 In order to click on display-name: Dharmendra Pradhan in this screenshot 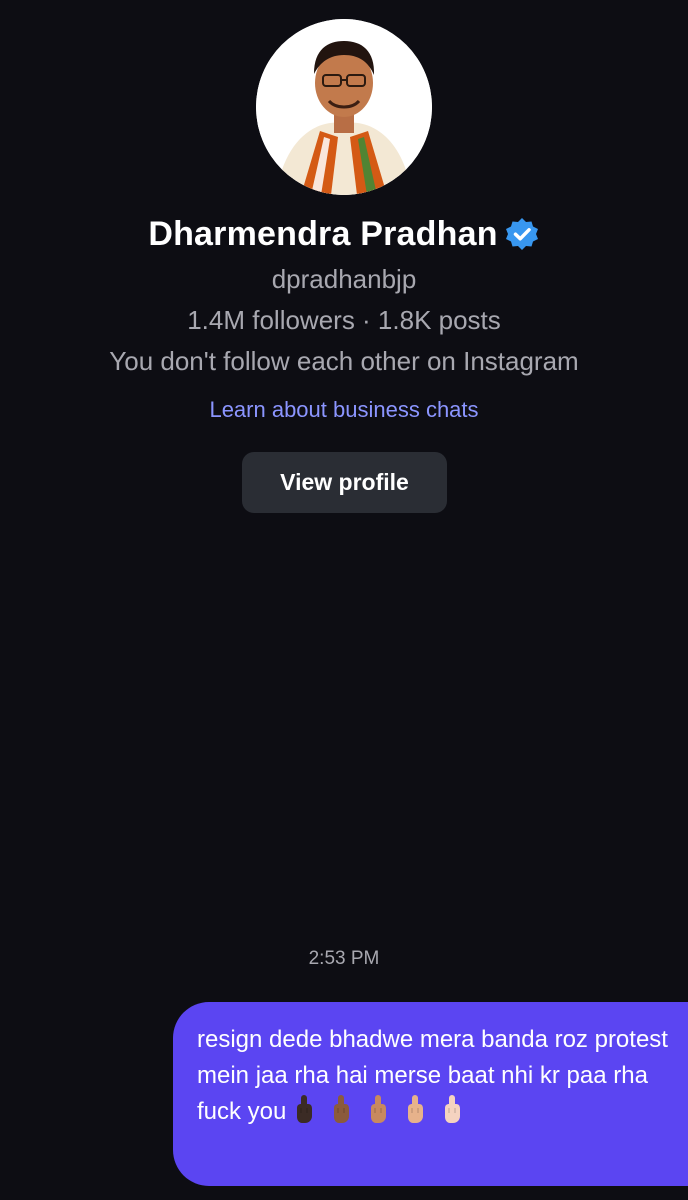, I will do `click(323, 233)`.